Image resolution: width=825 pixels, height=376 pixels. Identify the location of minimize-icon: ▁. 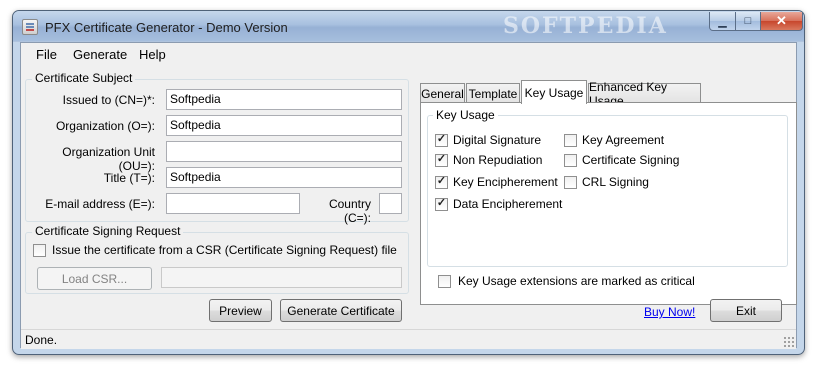
(722, 21).